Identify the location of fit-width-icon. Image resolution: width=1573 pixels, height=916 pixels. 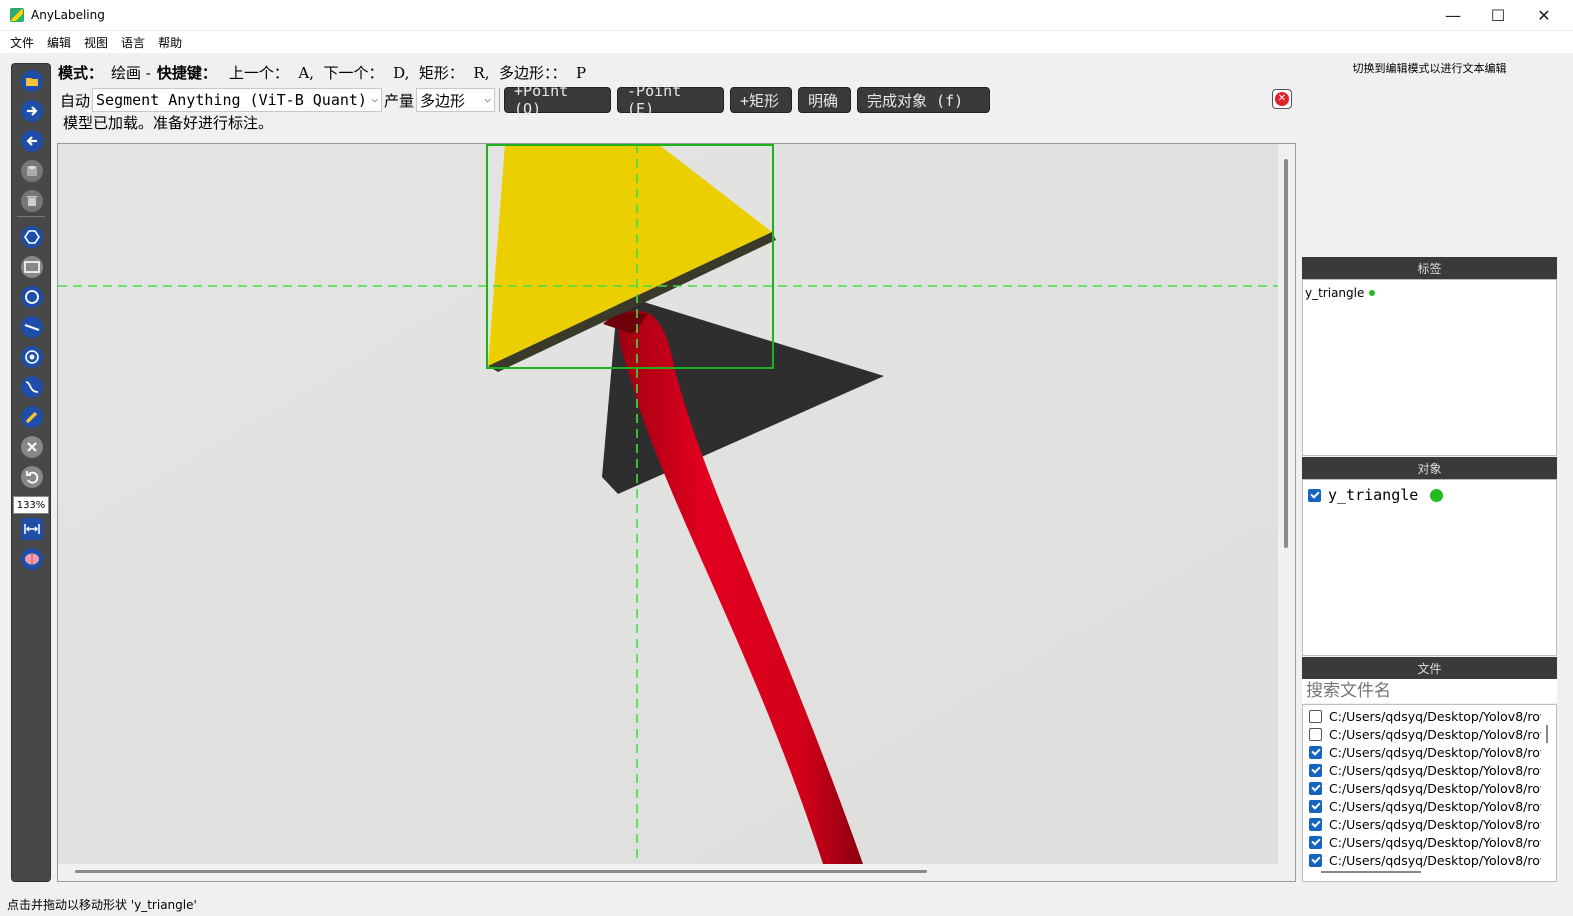
(32, 529).